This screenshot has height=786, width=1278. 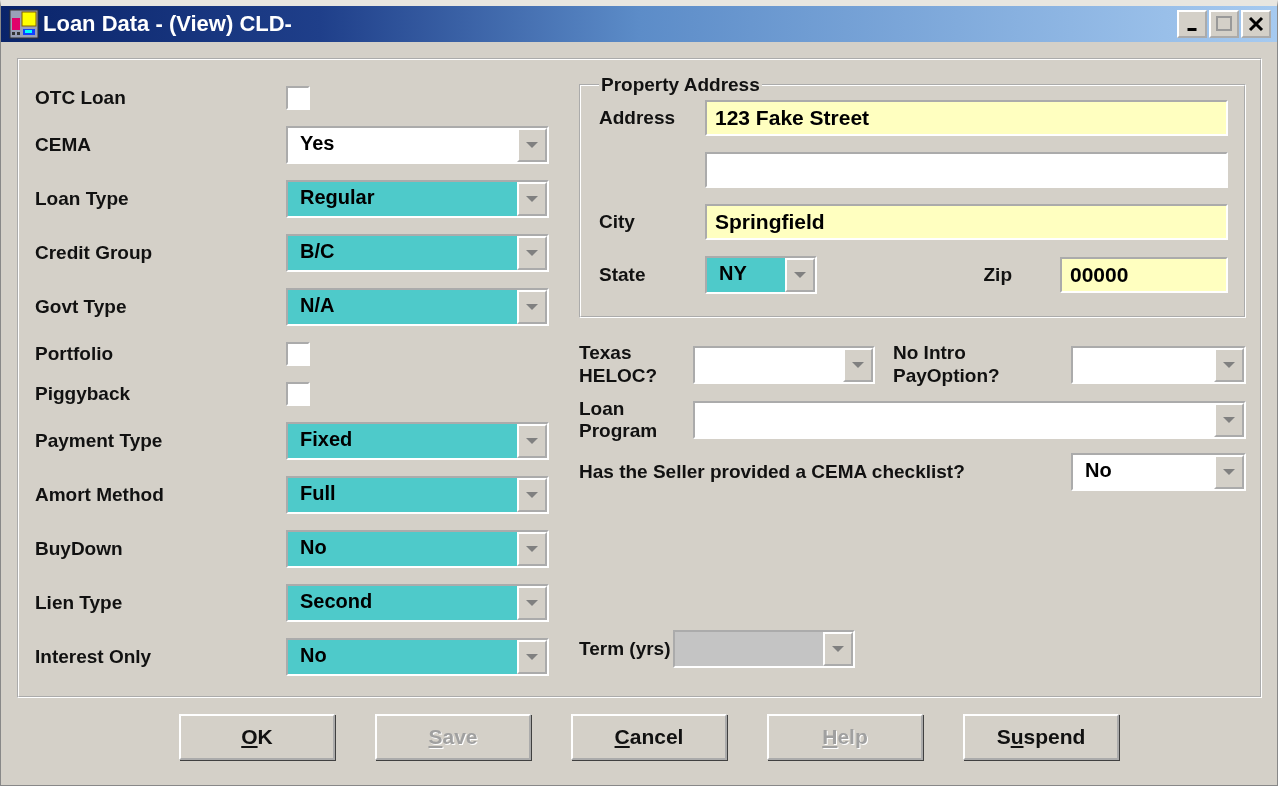 I want to click on close-icon, so click(x=1256, y=24).